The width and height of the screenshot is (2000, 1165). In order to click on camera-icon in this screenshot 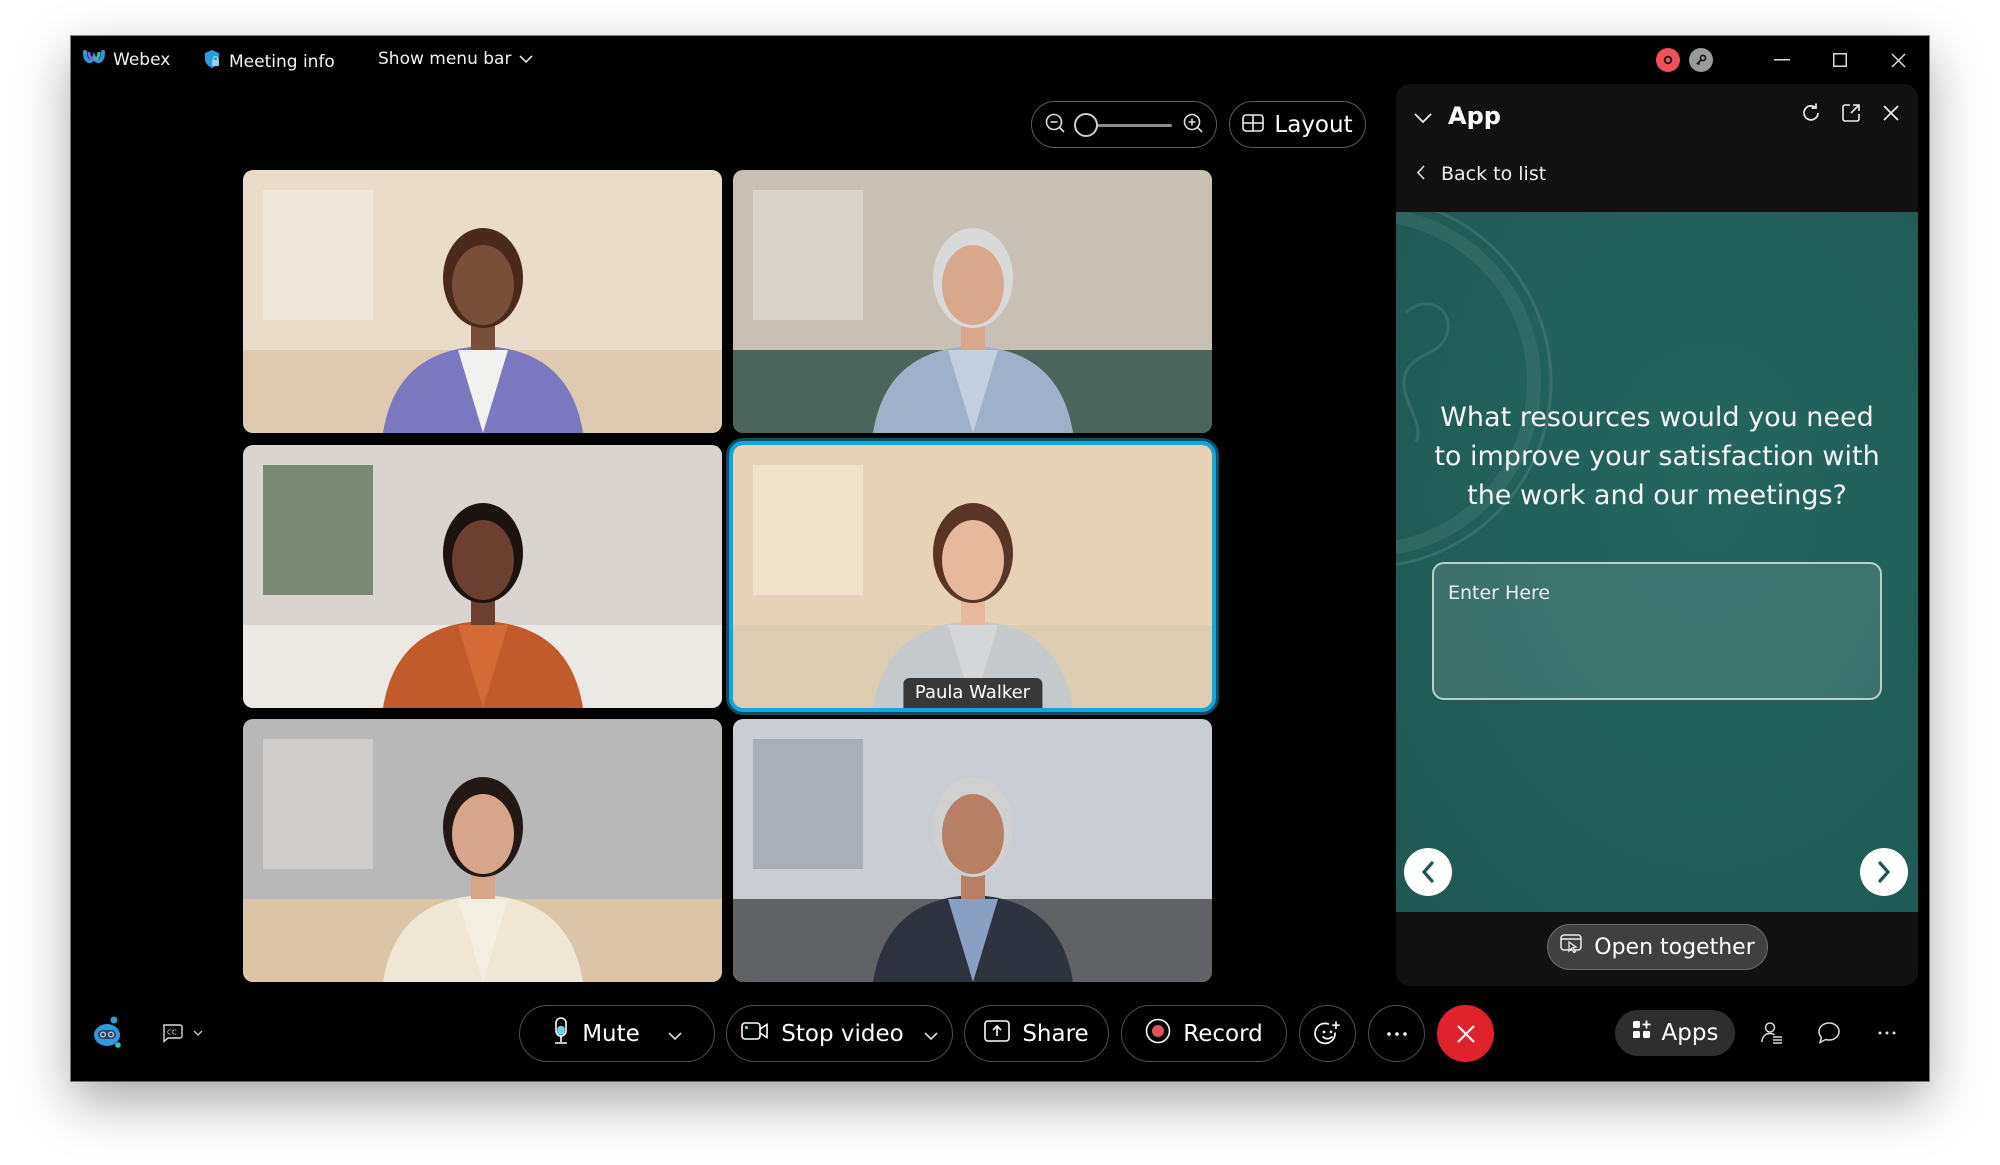, I will do `click(755, 1034)`.